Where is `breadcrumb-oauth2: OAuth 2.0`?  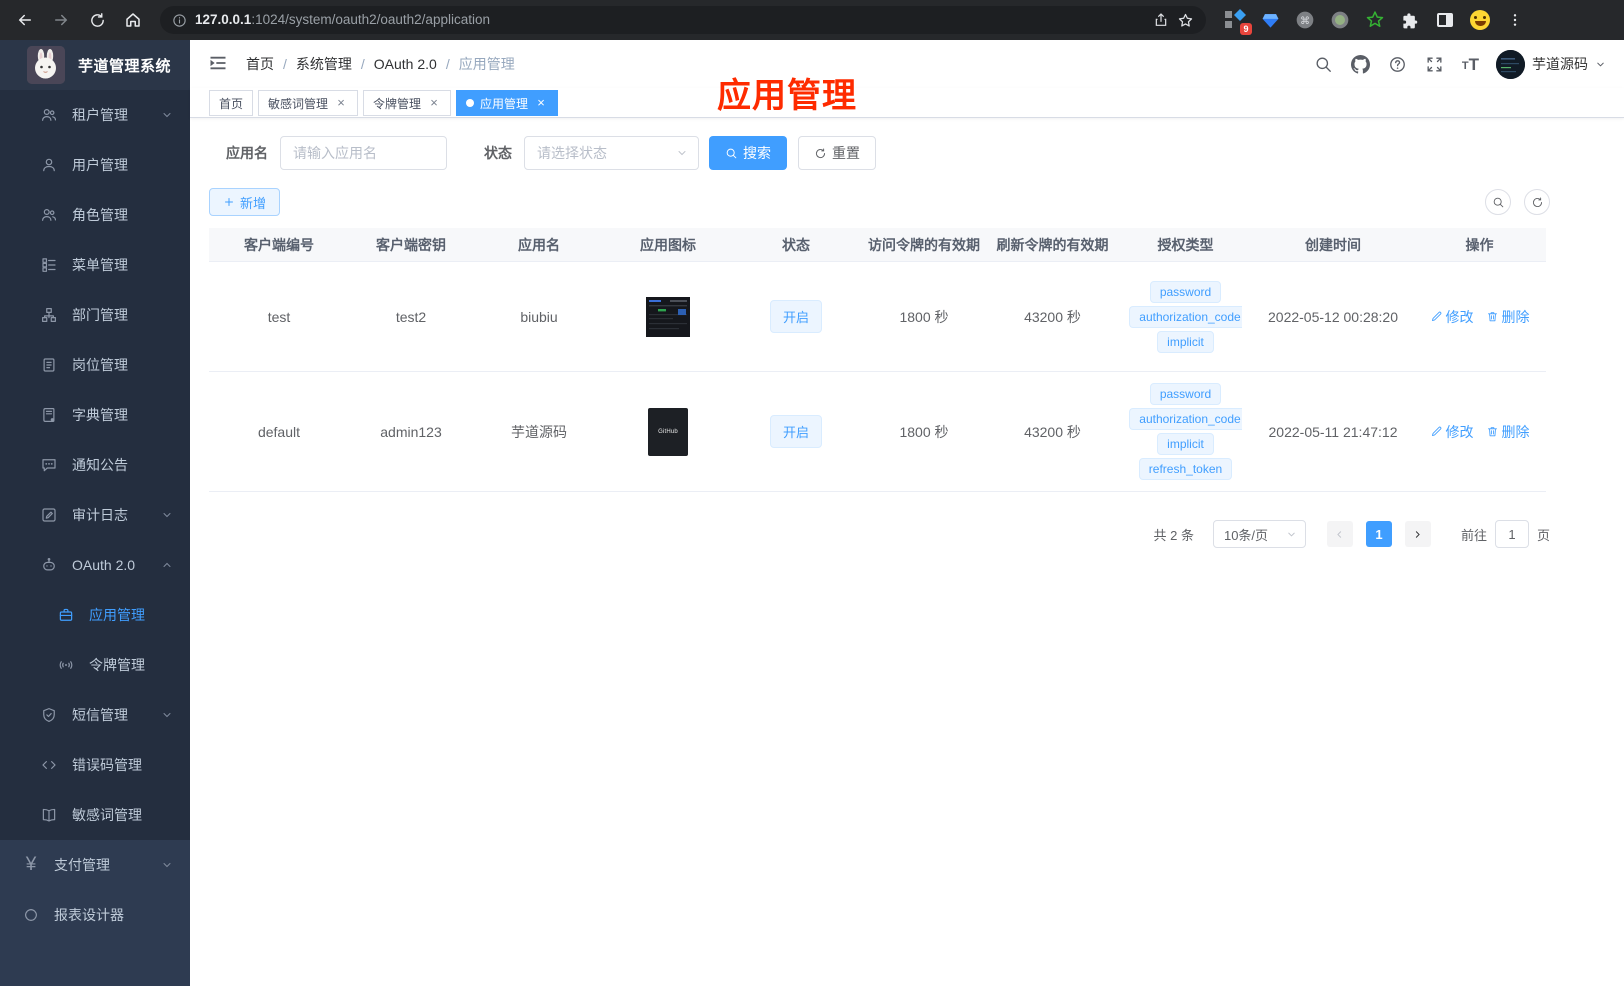 breadcrumb-oauth2: OAuth 2.0 is located at coordinates (405, 64).